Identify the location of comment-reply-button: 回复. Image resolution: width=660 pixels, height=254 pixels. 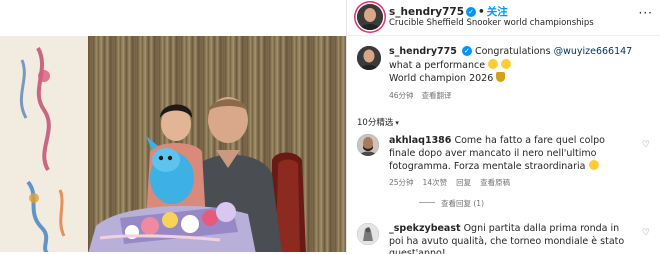
(463, 182).